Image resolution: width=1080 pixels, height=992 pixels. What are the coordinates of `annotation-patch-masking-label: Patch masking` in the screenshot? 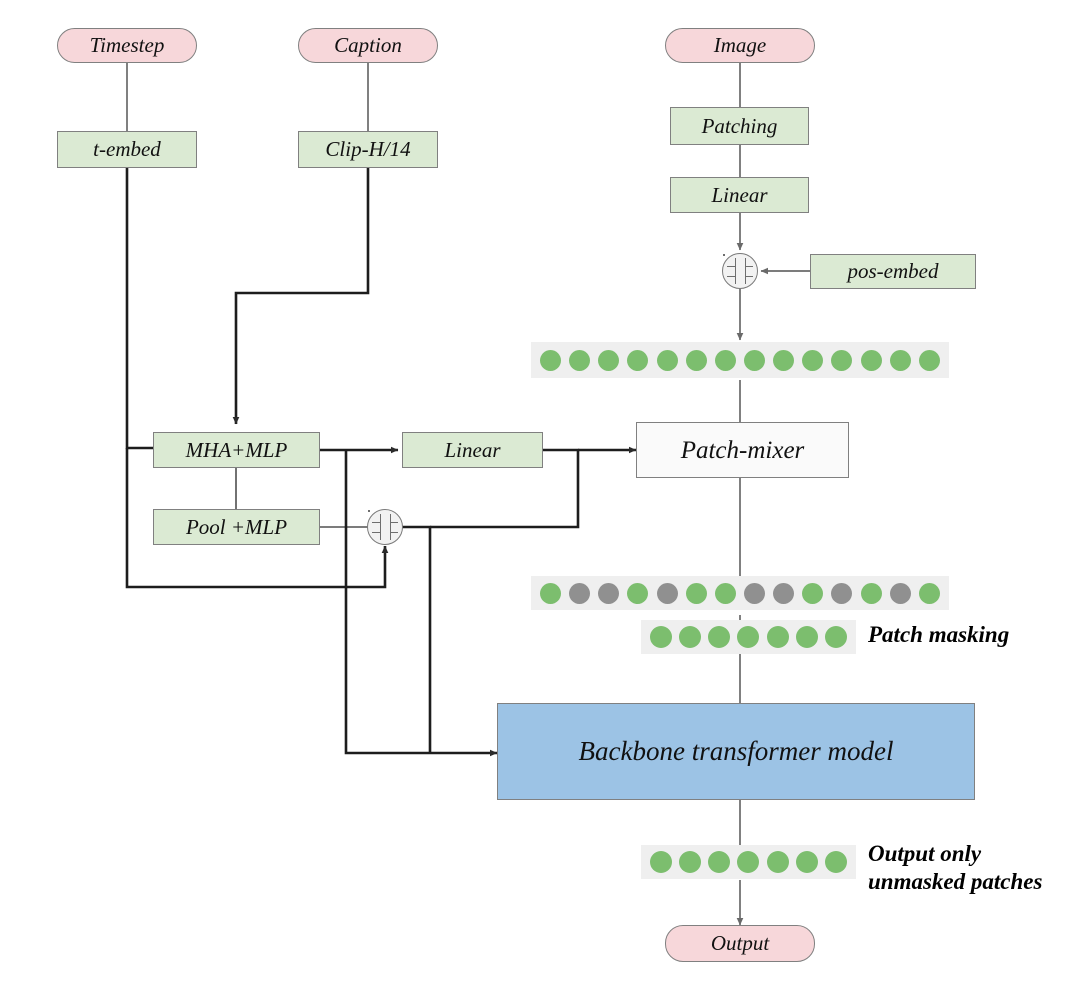 It's located at (939, 634).